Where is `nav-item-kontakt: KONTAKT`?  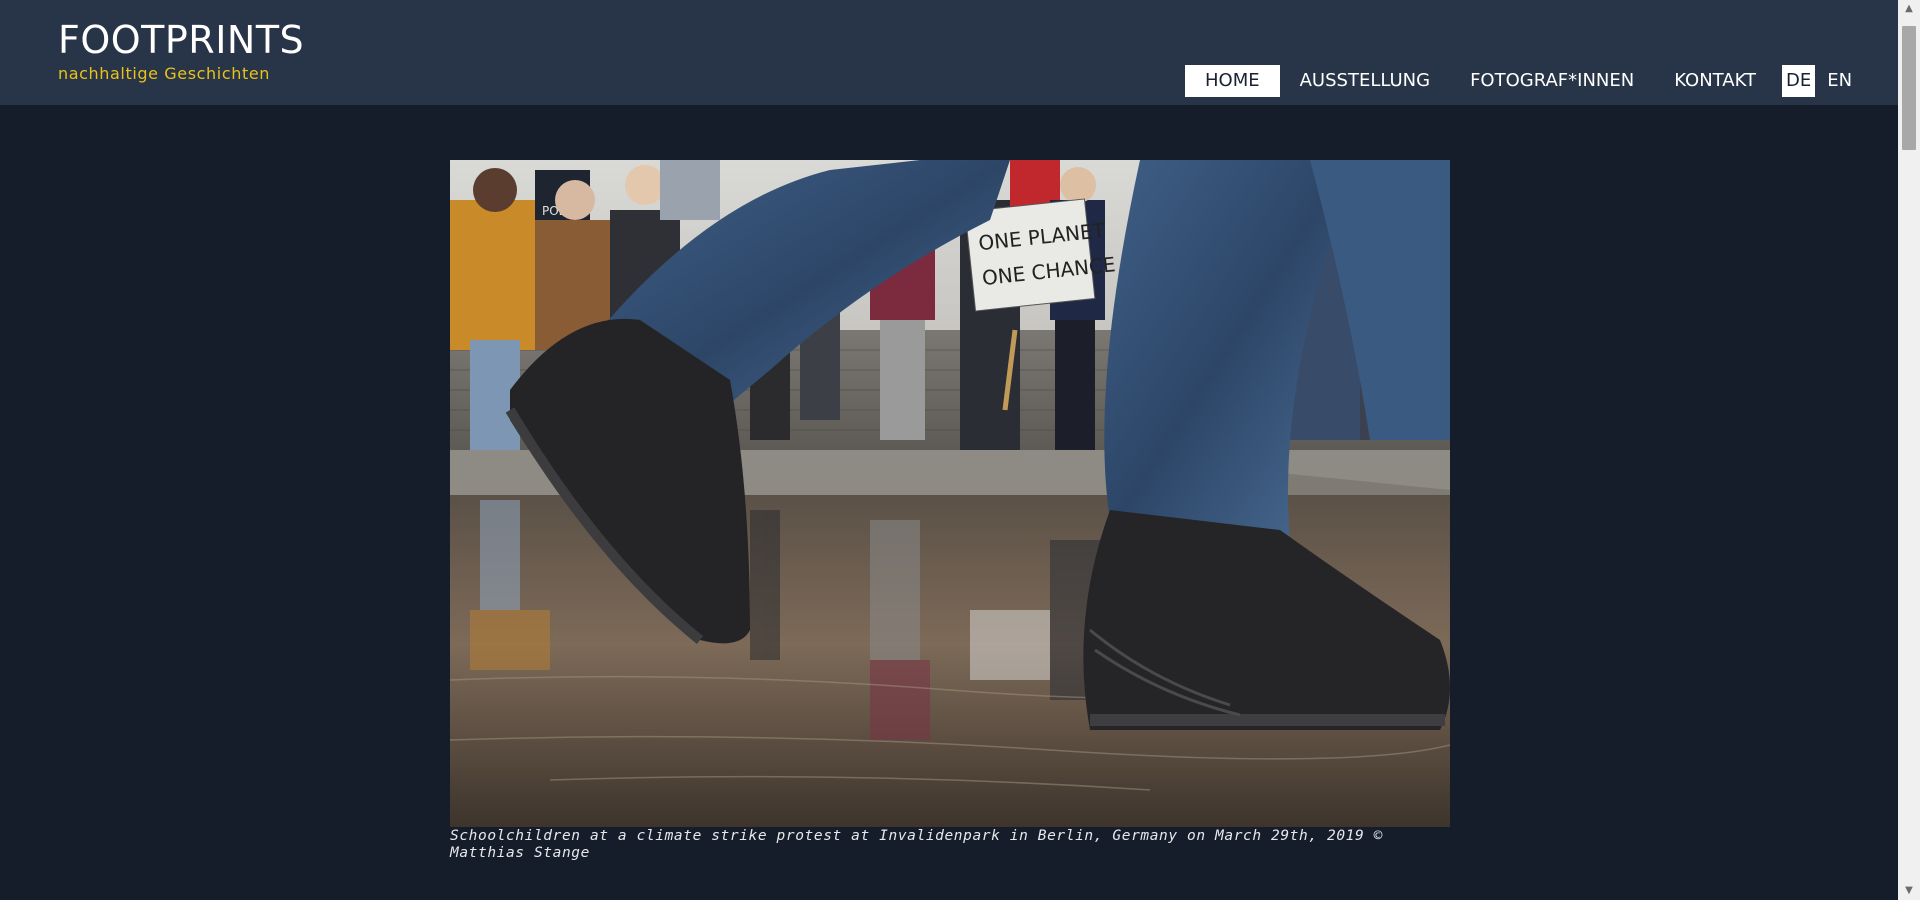 nav-item-kontakt: KONTAKT is located at coordinates (1715, 81).